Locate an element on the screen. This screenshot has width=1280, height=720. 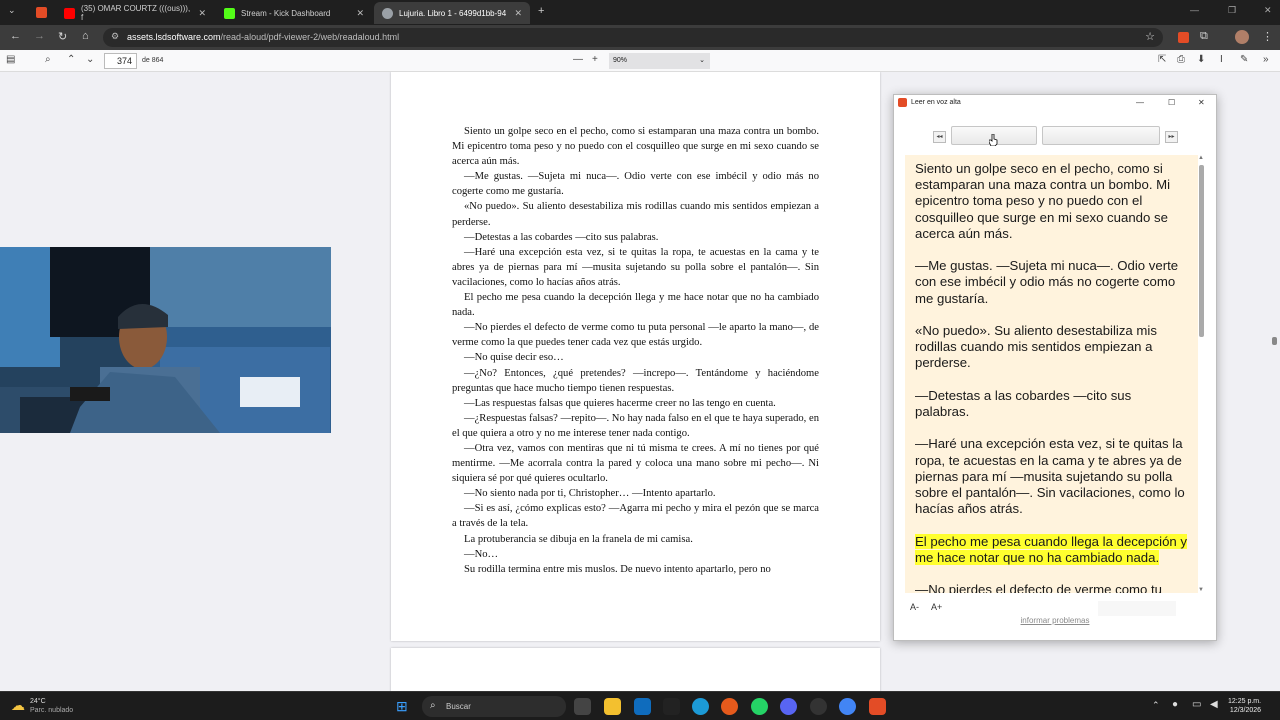
pdf-page-next is located at coordinates (635, 669).